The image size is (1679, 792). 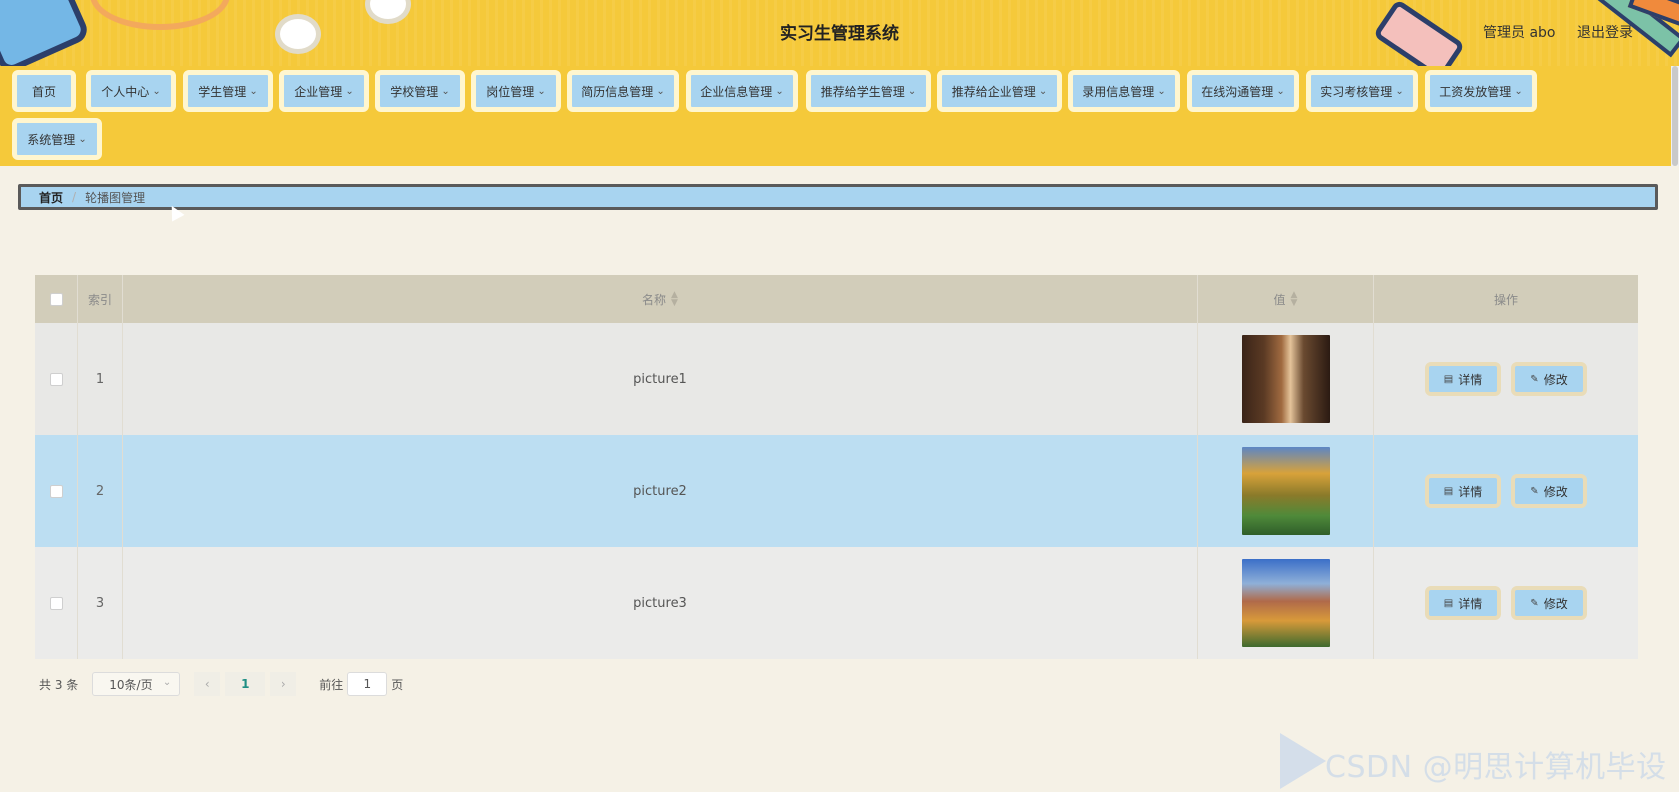 I want to click on nav-item-label: 录用信息管理, so click(x=1118, y=91).